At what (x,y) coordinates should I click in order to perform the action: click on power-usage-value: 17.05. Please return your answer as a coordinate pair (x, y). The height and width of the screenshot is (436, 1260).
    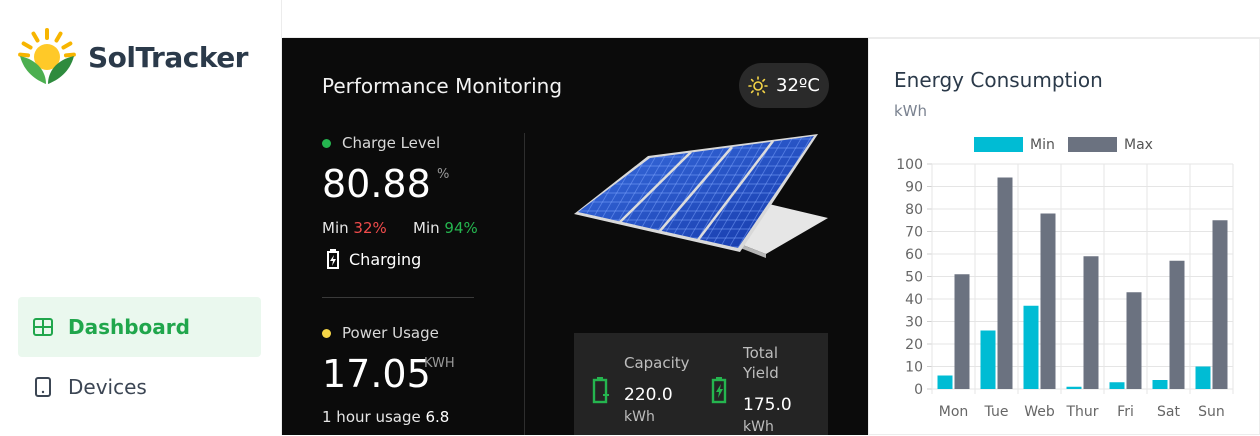
    Looking at the image, I should click on (376, 374).